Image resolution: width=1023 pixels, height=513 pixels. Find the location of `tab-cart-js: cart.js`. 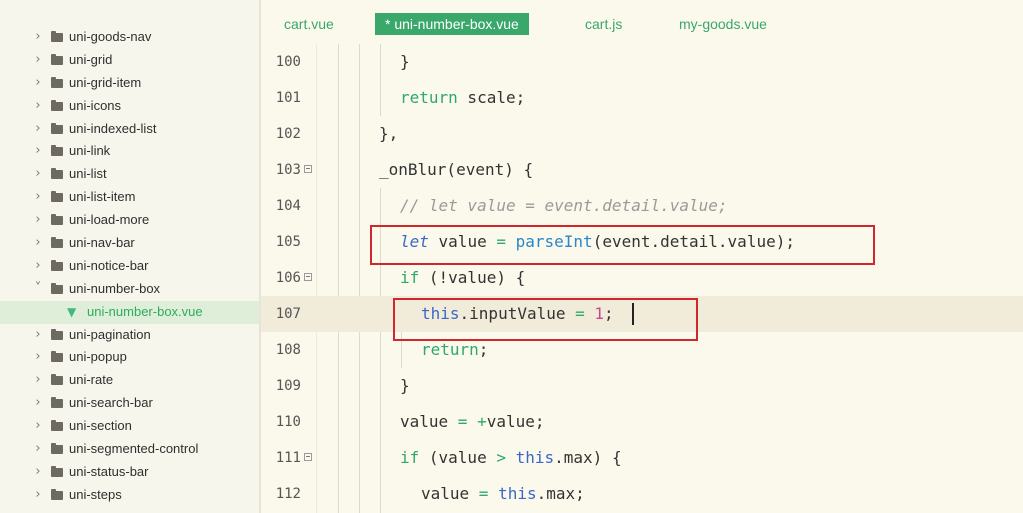

tab-cart-js: cart.js is located at coordinates (603, 24).